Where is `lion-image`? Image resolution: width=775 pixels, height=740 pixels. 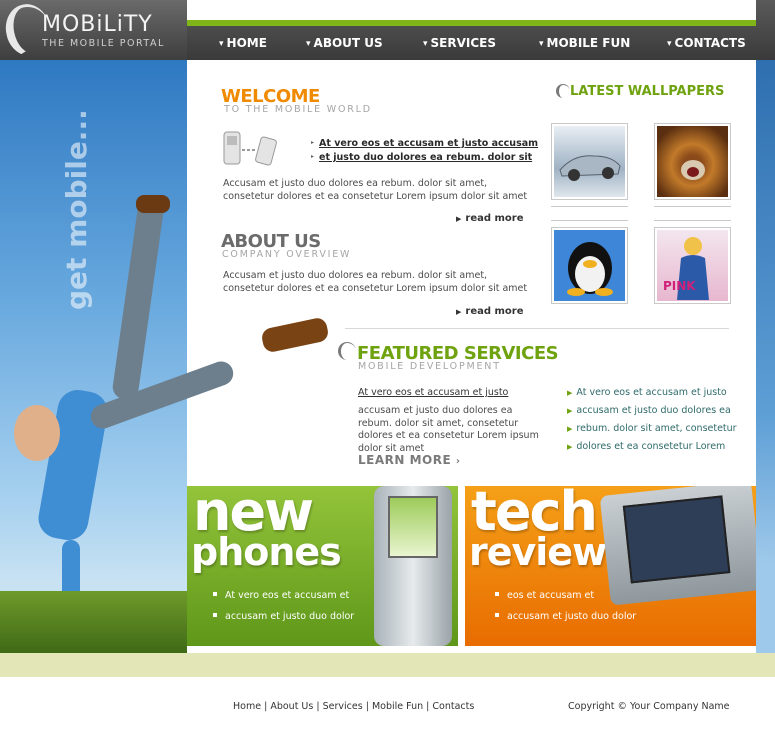
lion-image is located at coordinates (692, 161).